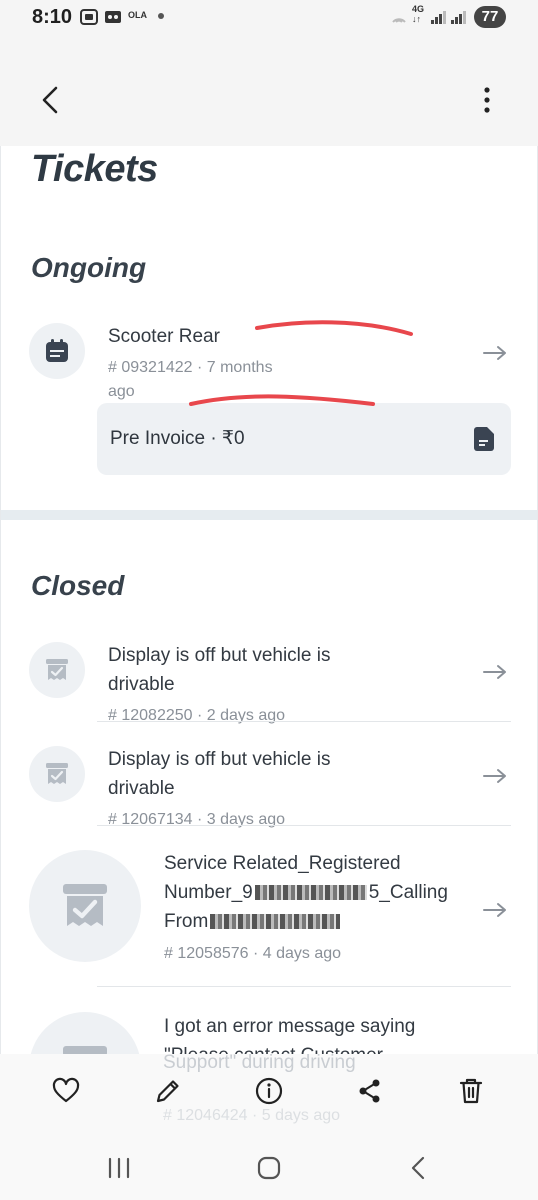 The width and height of the screenshot is (538, 1200). Describe the element at coordinates (290, 1026) in the screenshot. I see `ticket-title: I got an error message saying` at that location.